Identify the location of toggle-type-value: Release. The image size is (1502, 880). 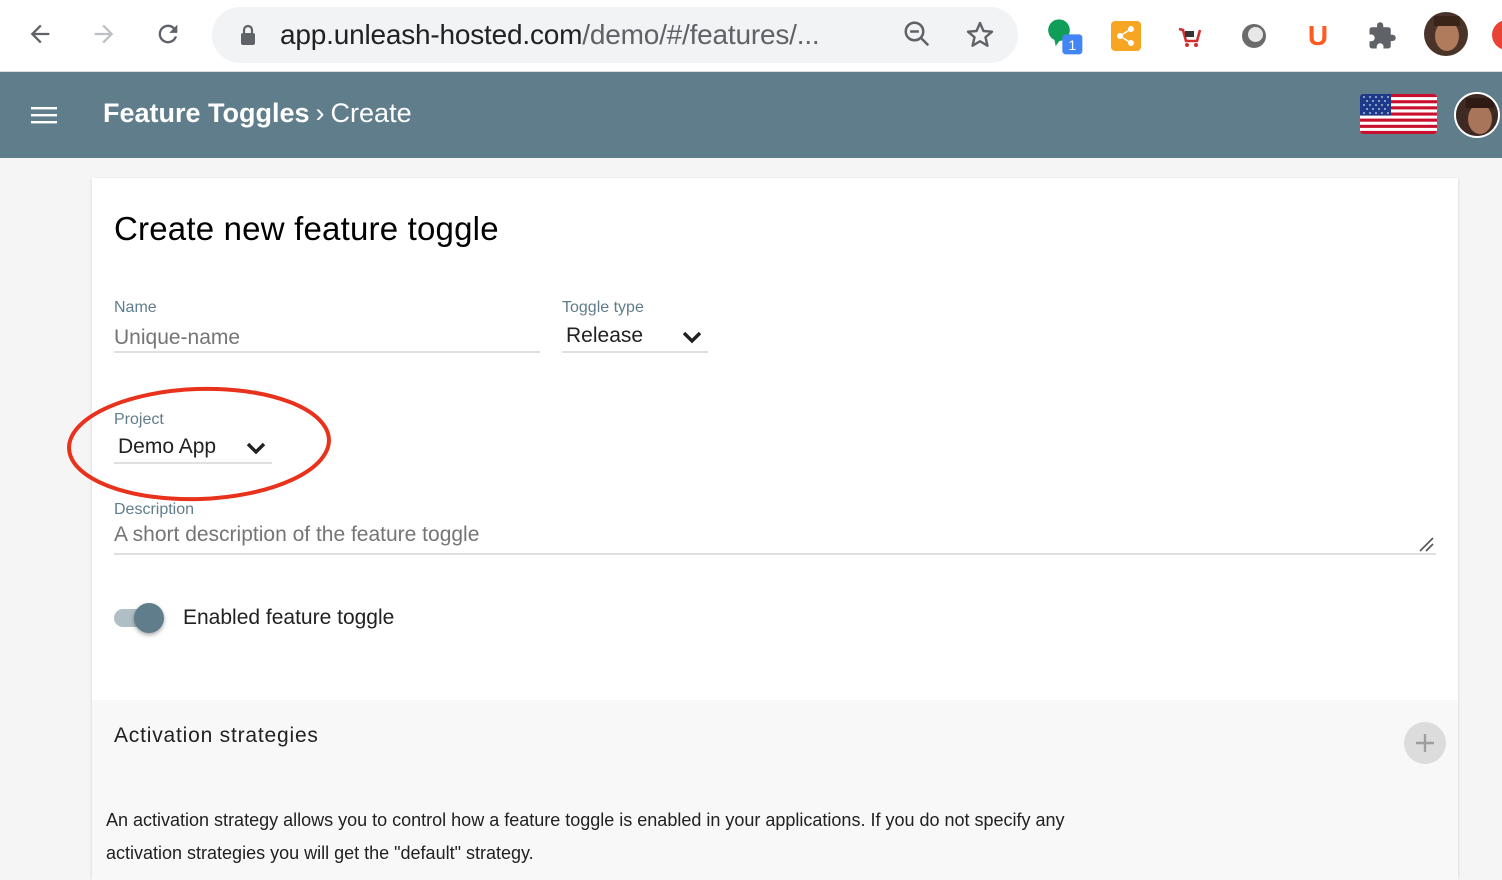
(605, 335).